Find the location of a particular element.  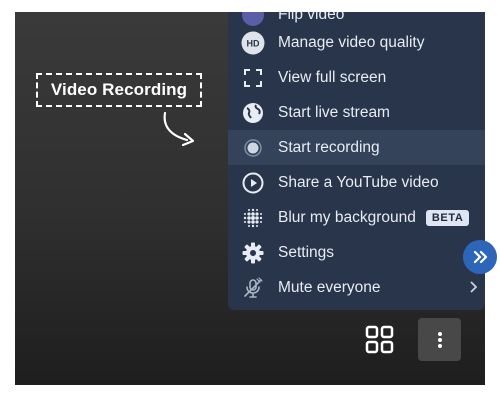

menu-item-label: Mute everyone is located at coordinates (329, 287).